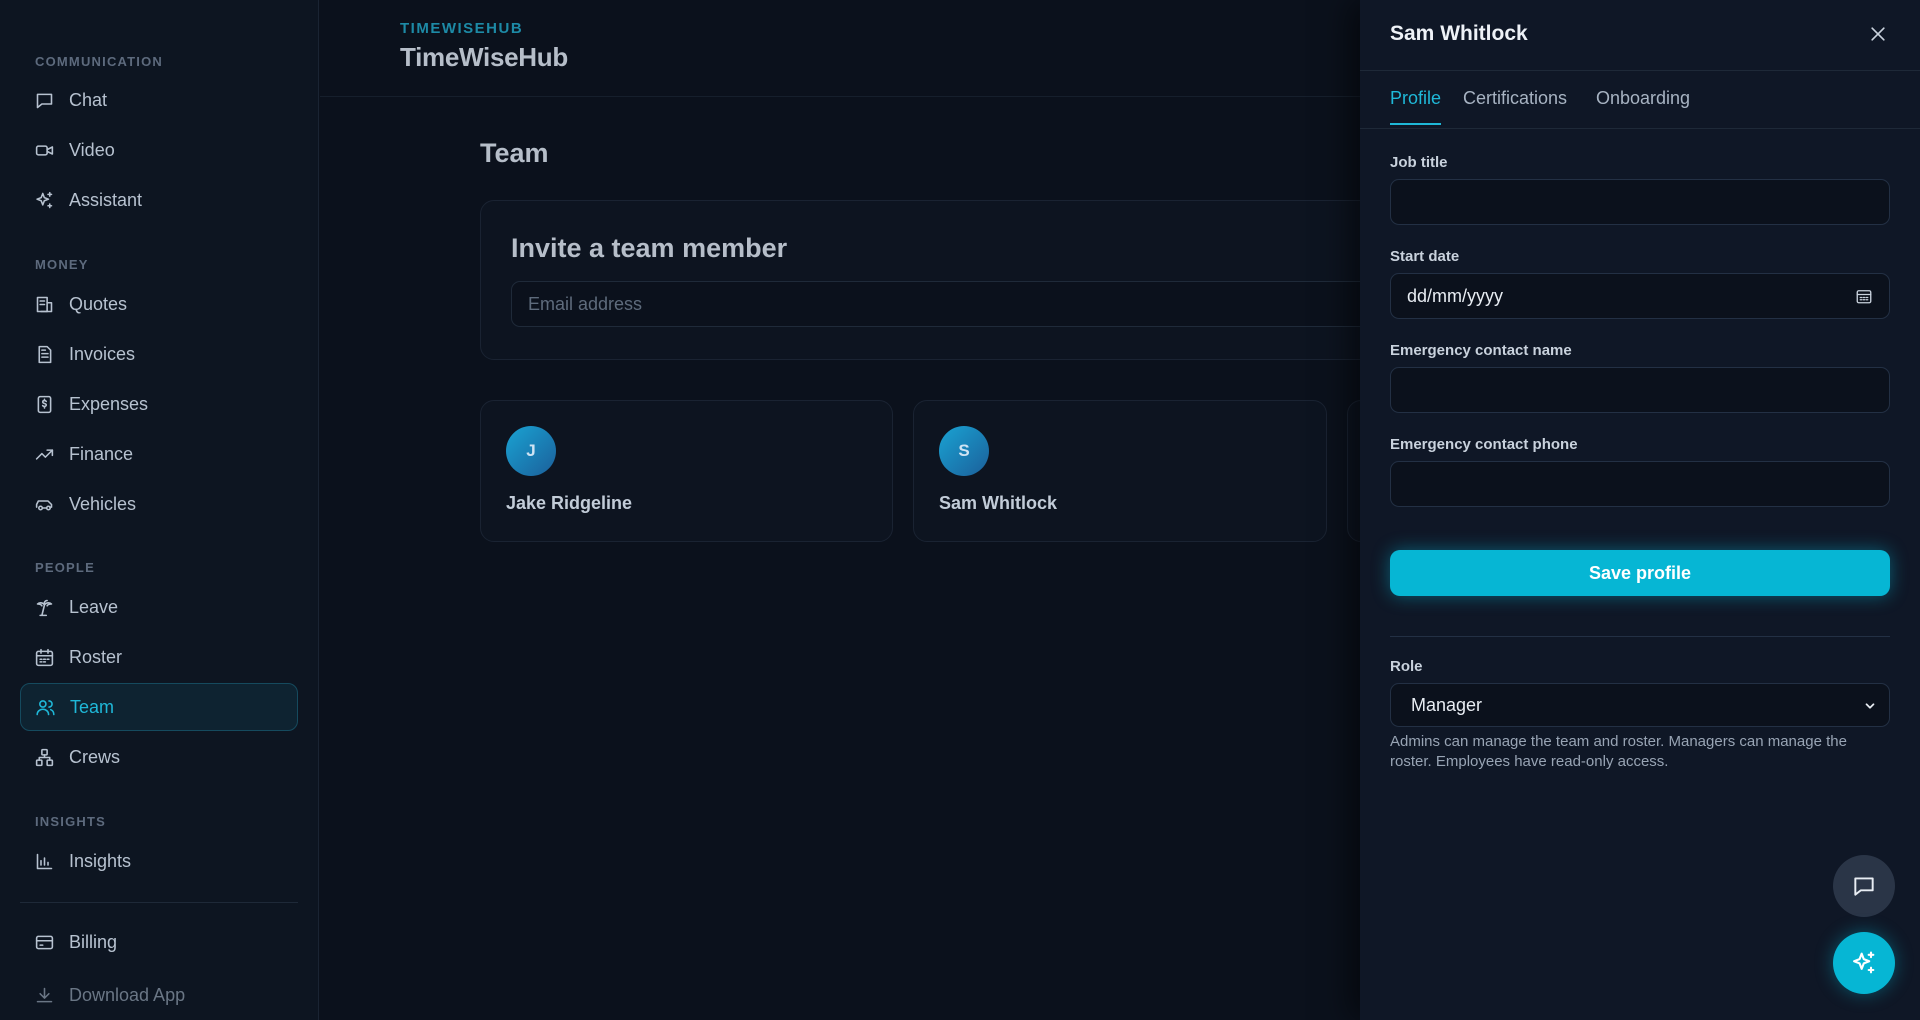 The width and height of the screenshot is (1920, 1020). I want to click on sidebar-item-insights: Insights, so click(159, 861).